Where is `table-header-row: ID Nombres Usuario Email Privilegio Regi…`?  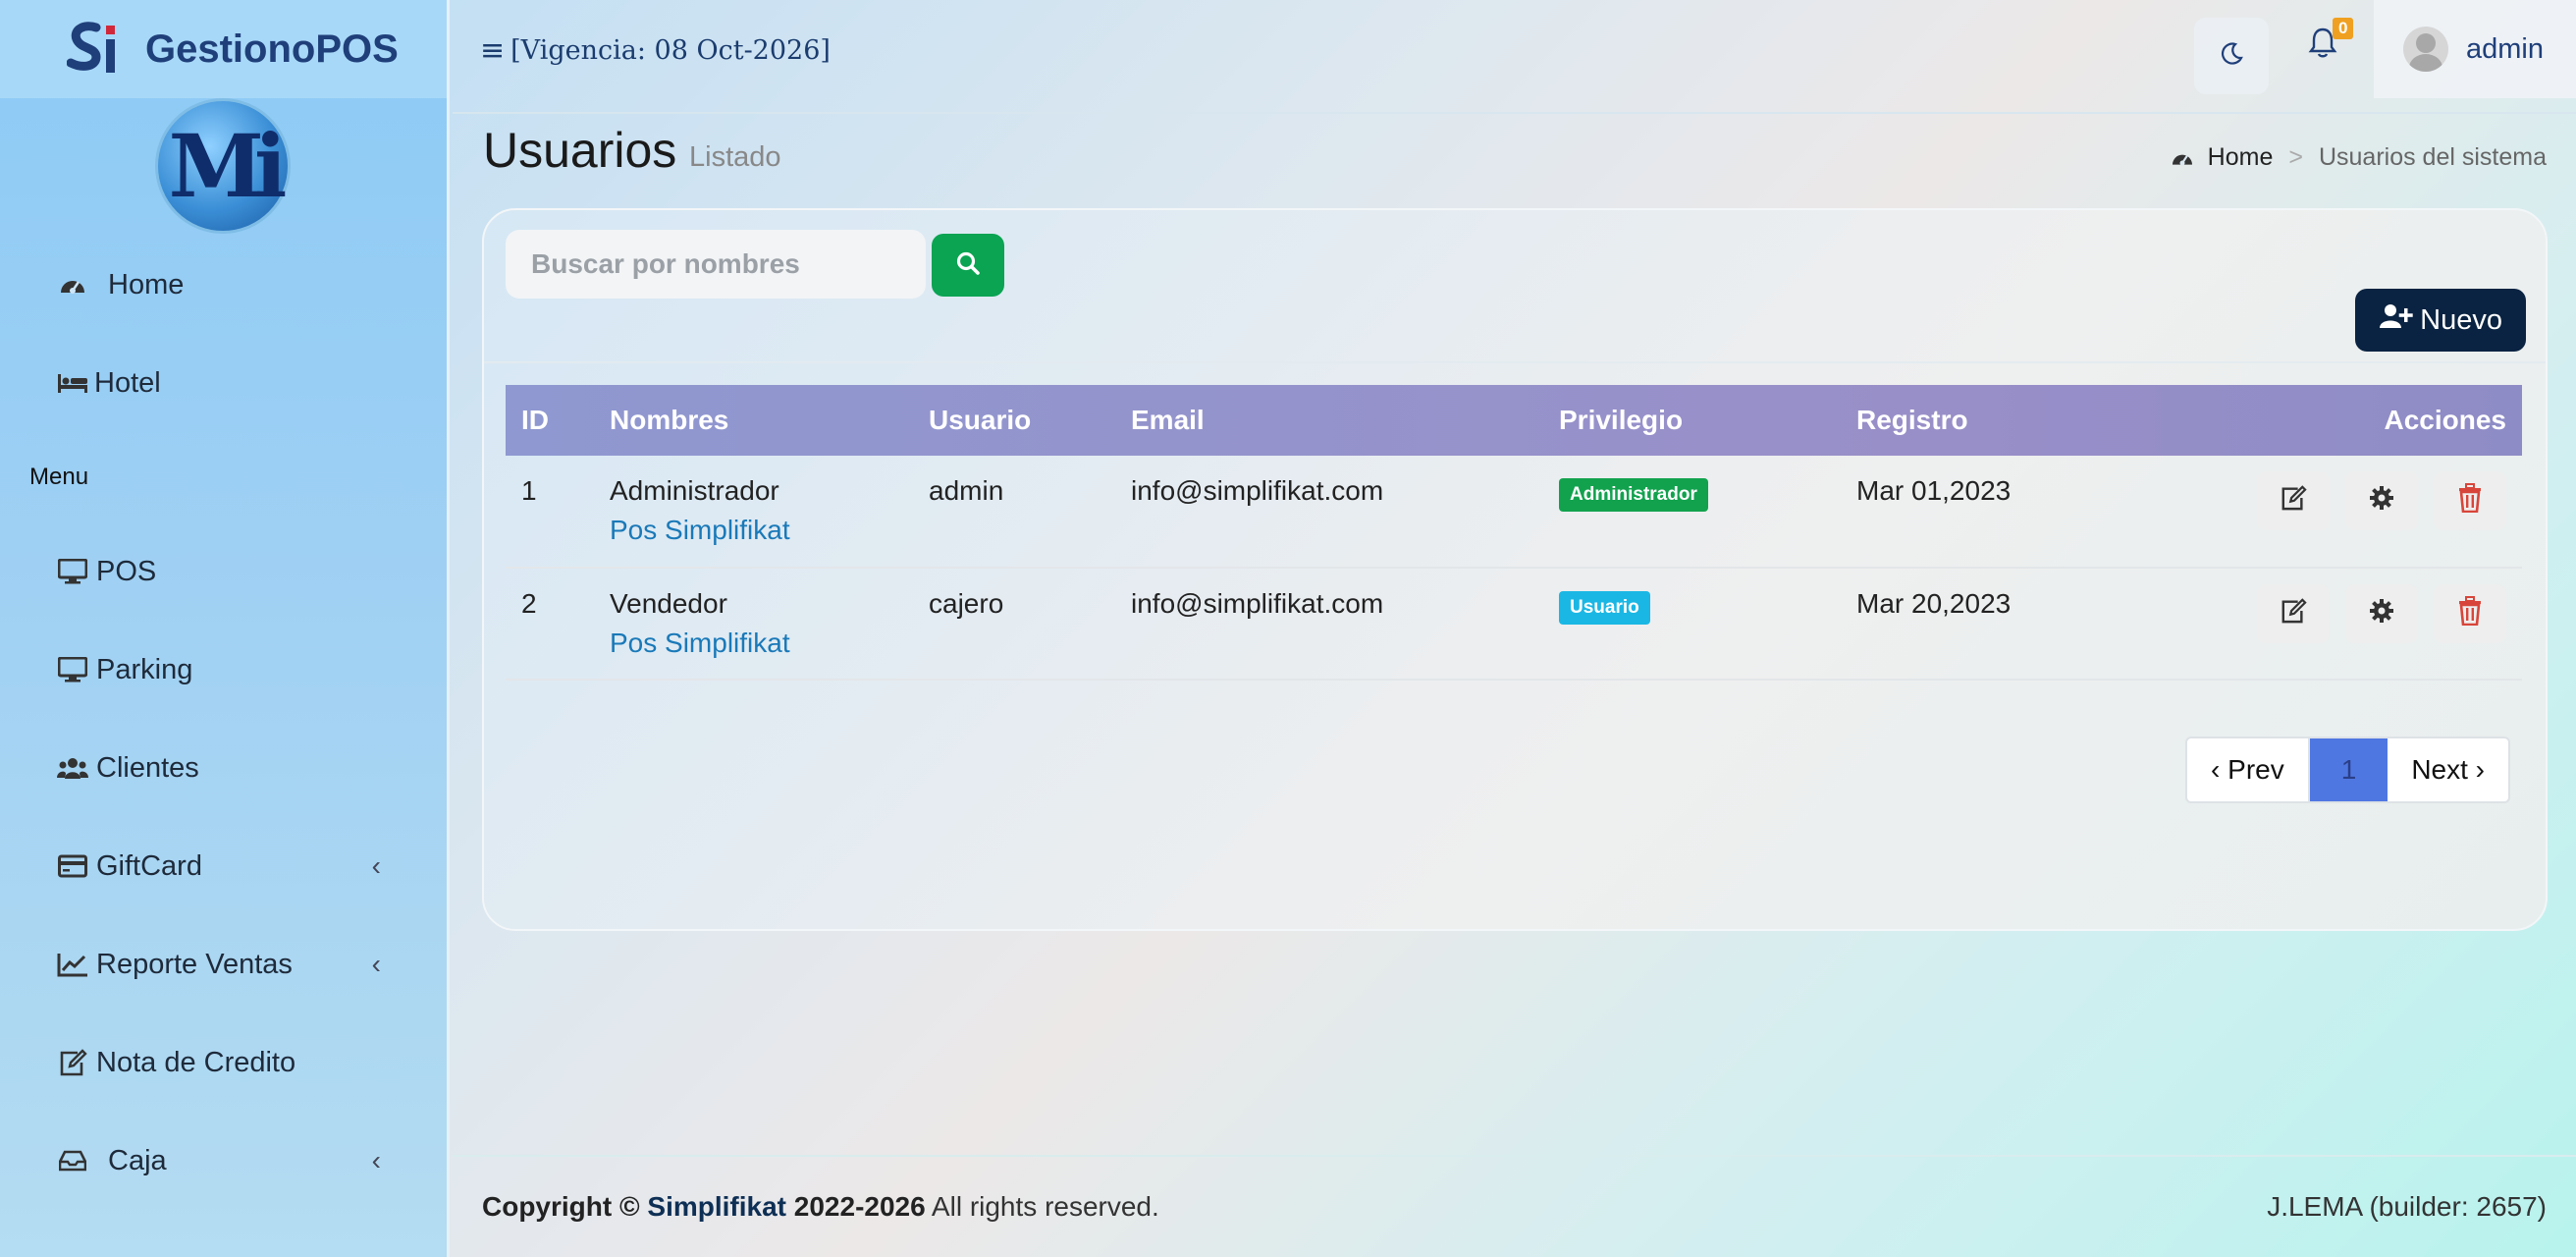 table-header-row: ID Nombres Usuario Email Privilegio Regi… is located at coordinates (1514, 421).